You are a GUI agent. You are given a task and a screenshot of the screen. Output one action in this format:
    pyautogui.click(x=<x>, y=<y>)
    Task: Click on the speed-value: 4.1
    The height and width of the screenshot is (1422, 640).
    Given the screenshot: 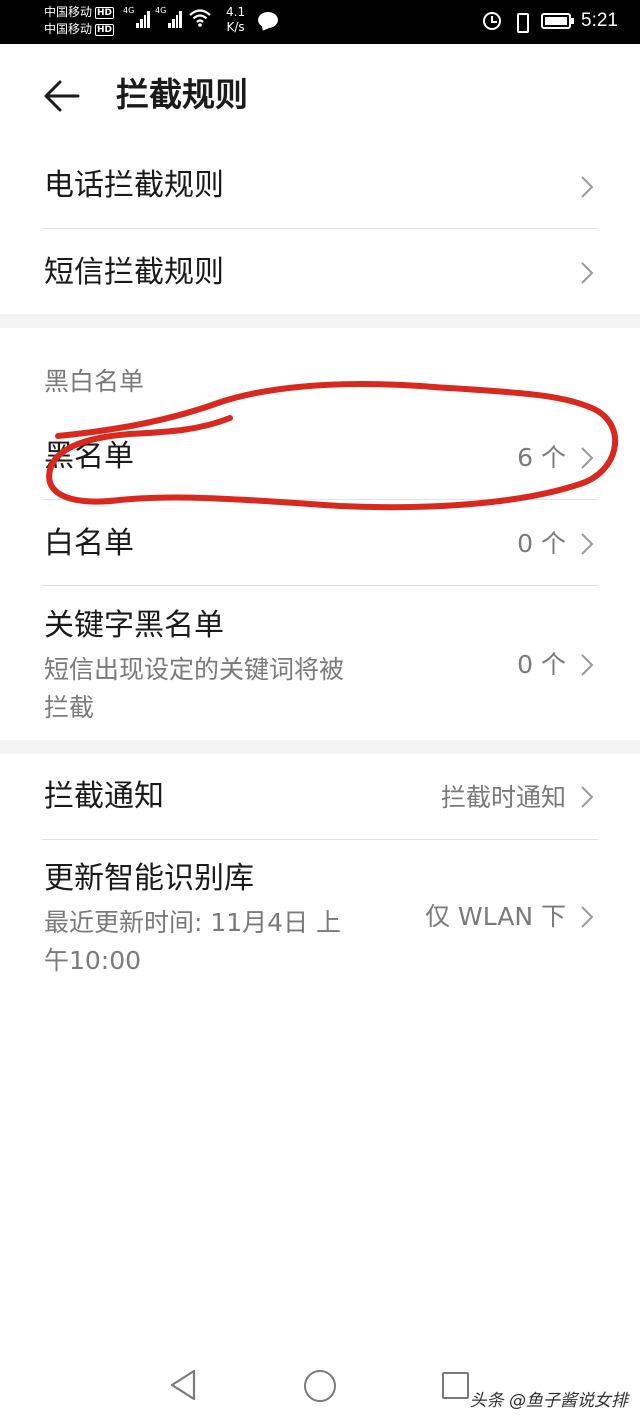 What is the action you would take?
    pyautogui.click(x=236, y=12)
    